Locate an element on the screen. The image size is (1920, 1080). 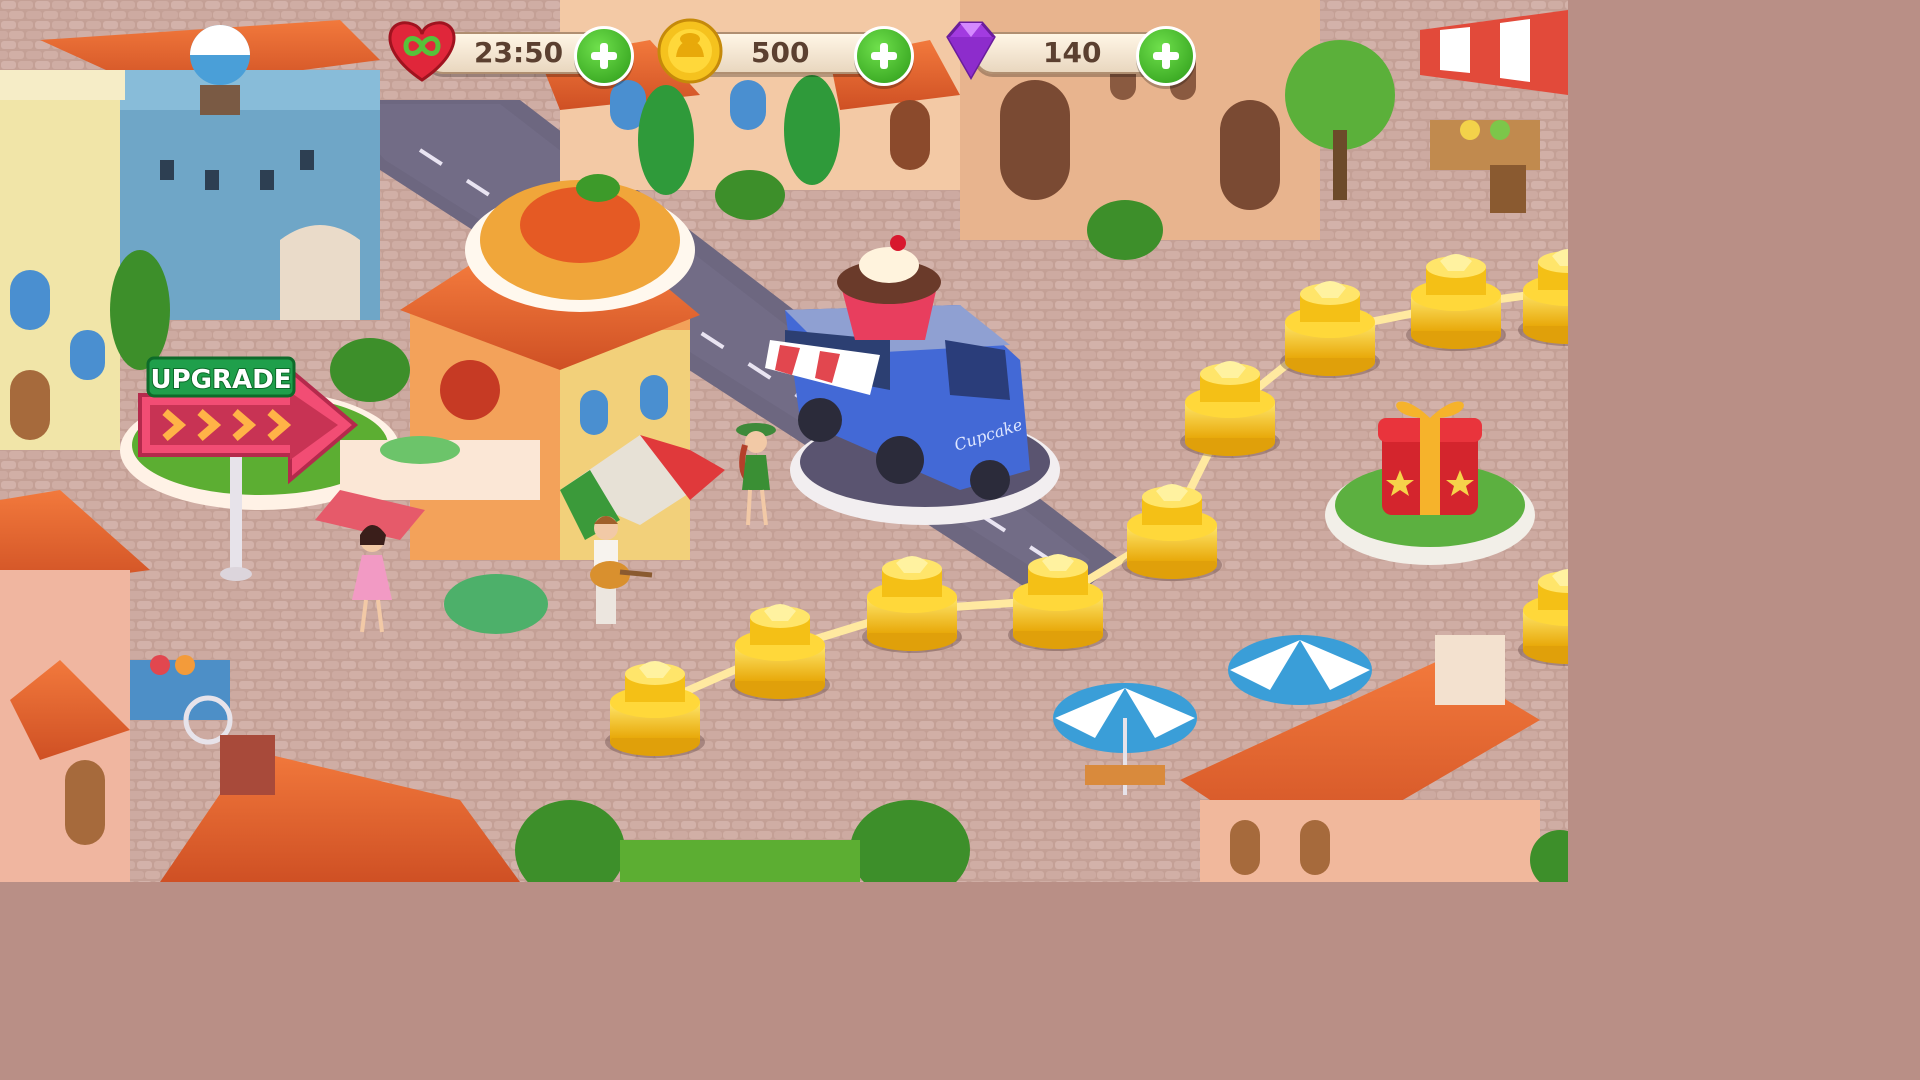
lives-timer: 23:50 is located at coordinates (519, 52).